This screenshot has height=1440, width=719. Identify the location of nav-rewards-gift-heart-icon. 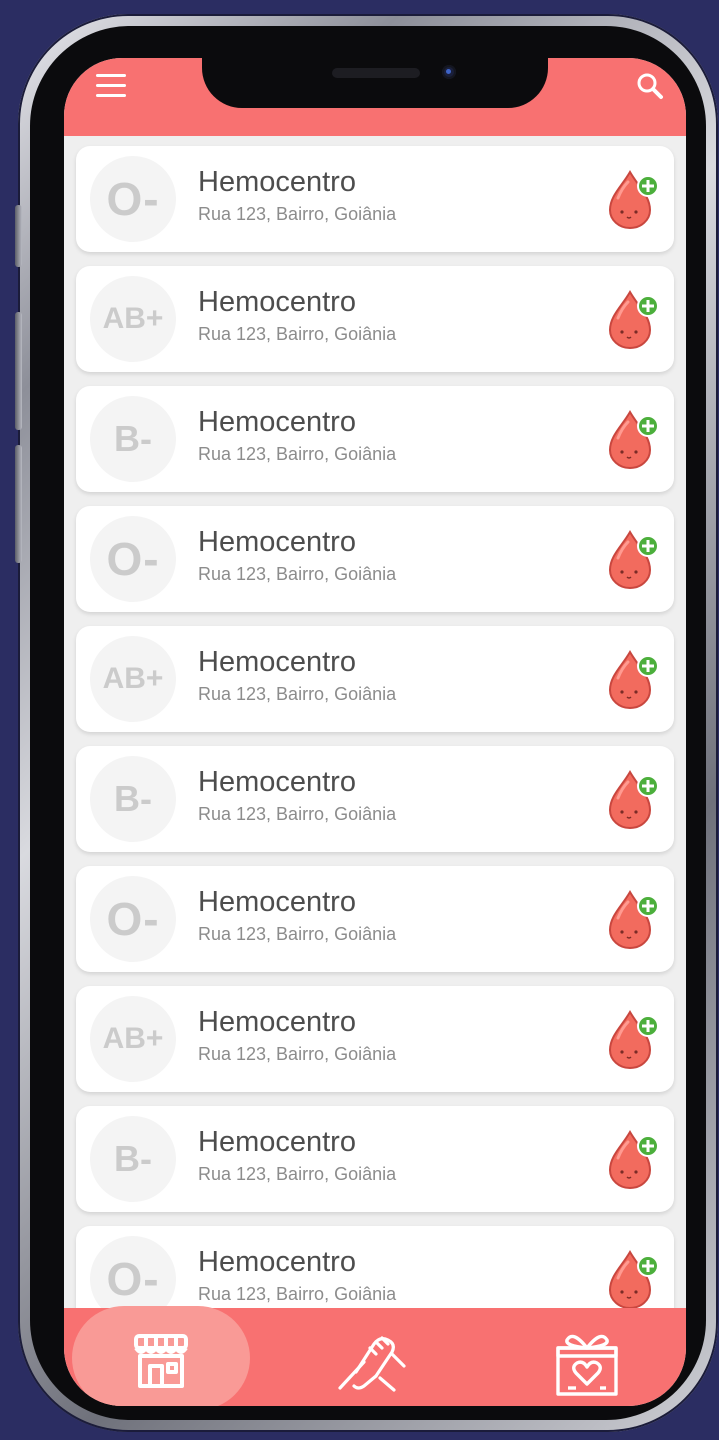
(587, 1361).